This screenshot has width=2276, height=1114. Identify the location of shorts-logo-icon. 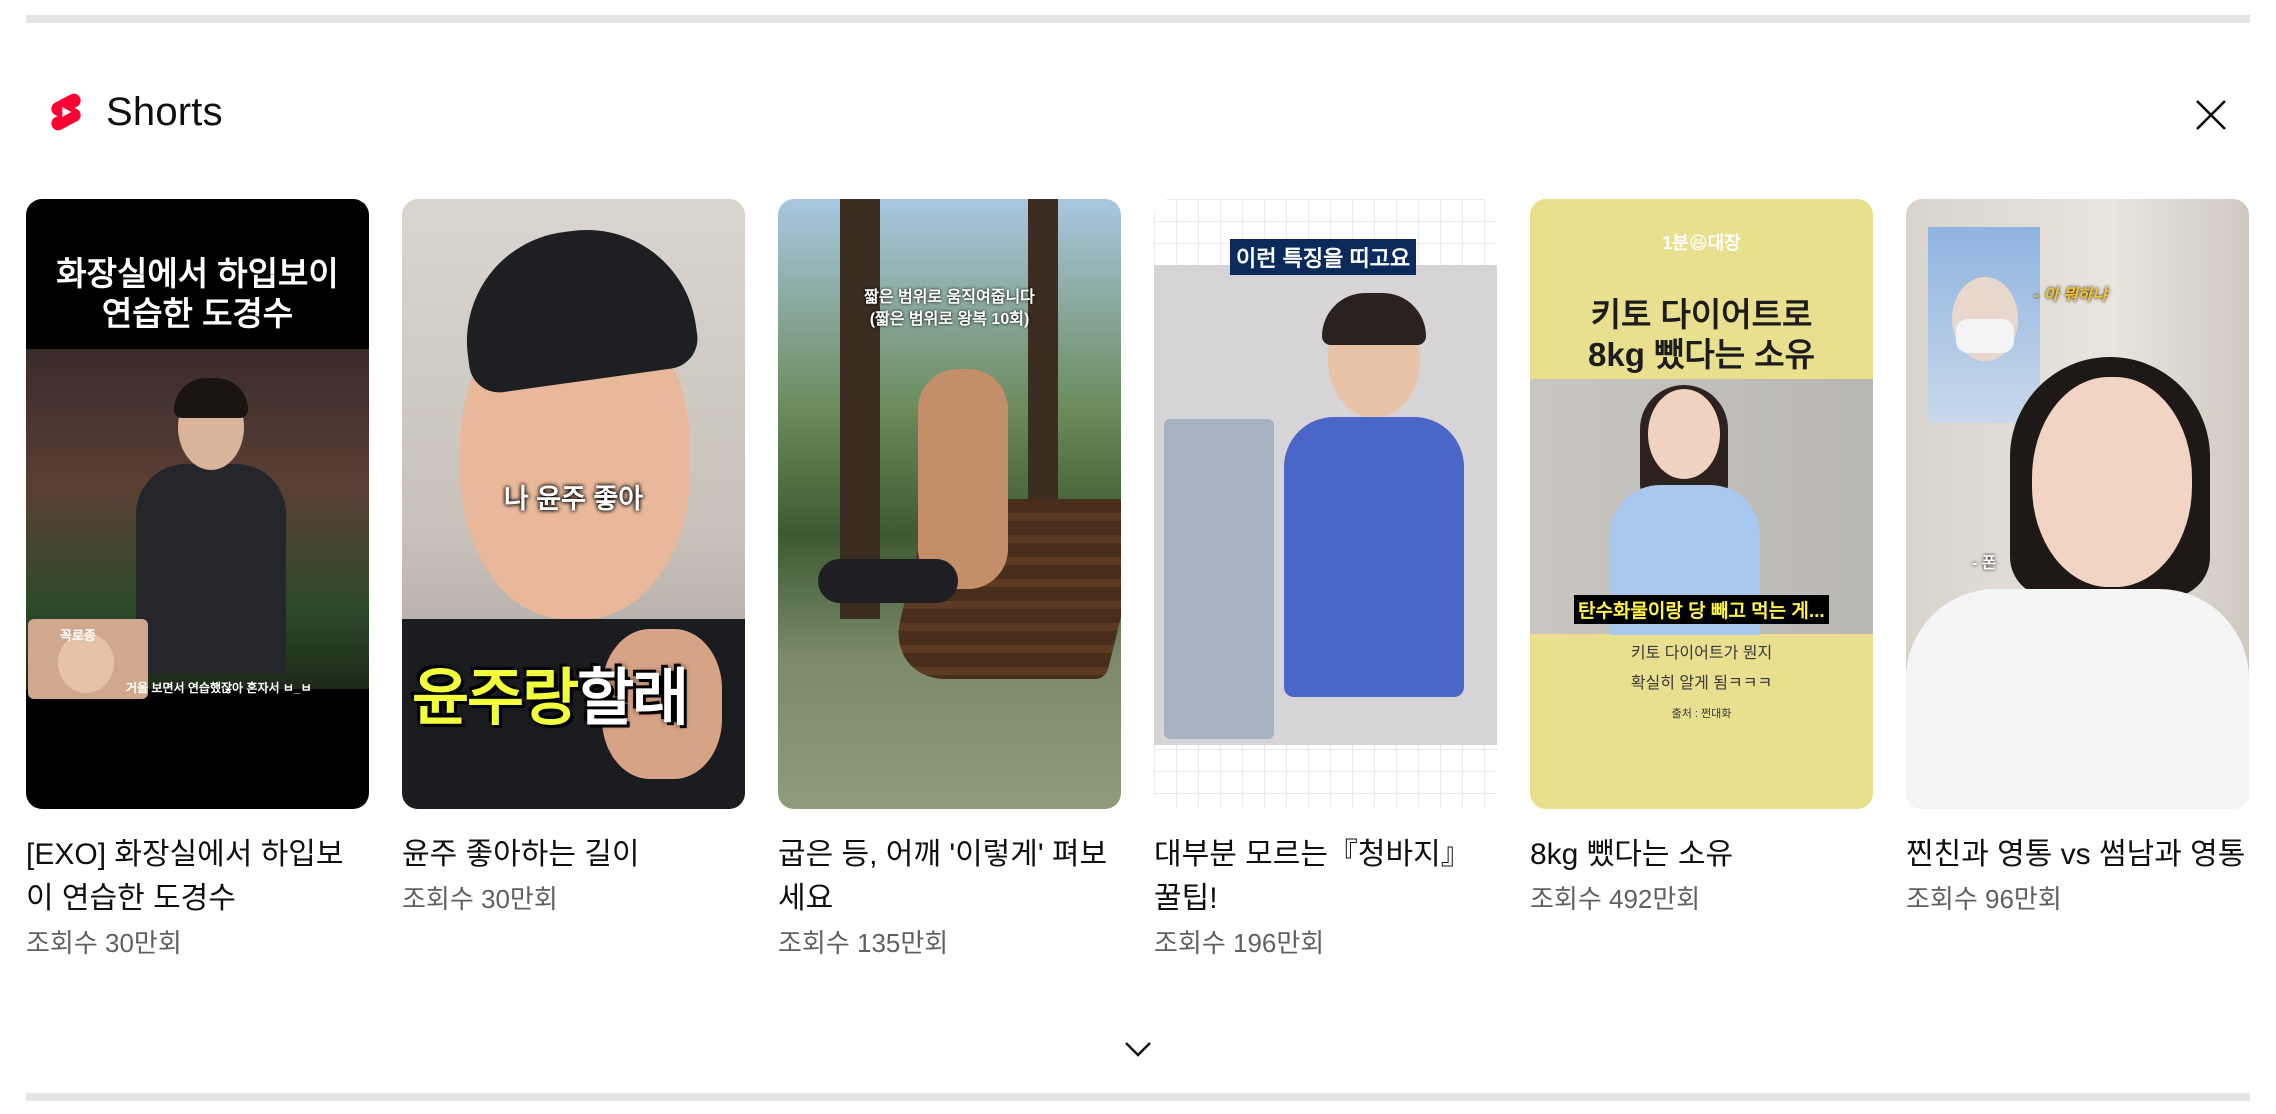
(66, 112).